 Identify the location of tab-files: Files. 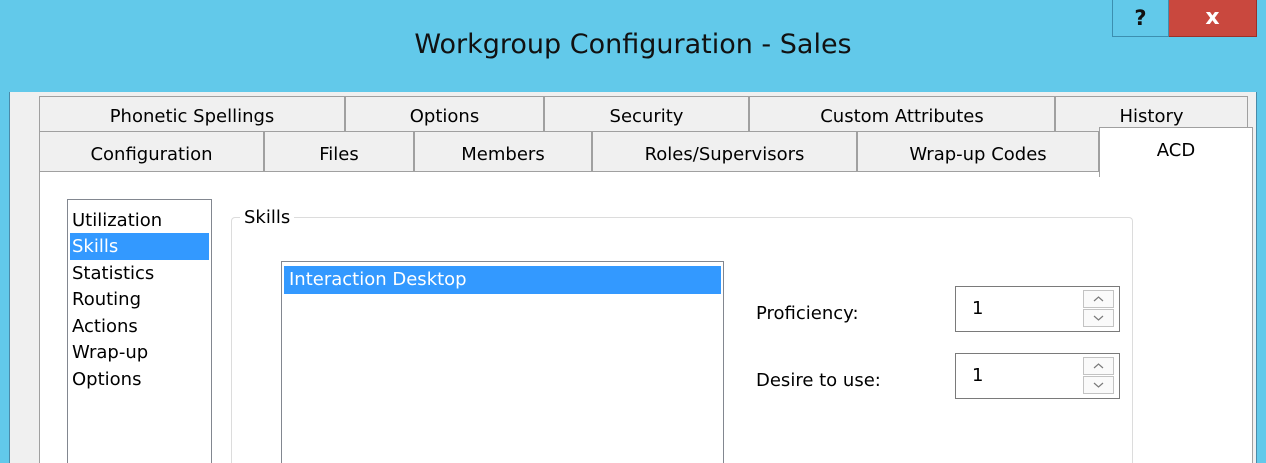
(339, 151).